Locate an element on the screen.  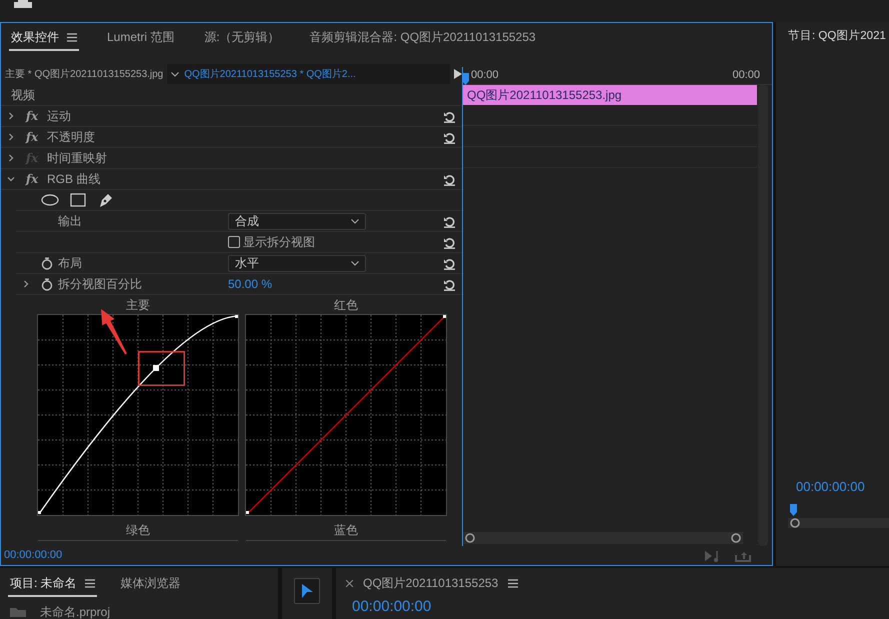
close-icon is located at coordinates (349, 583).